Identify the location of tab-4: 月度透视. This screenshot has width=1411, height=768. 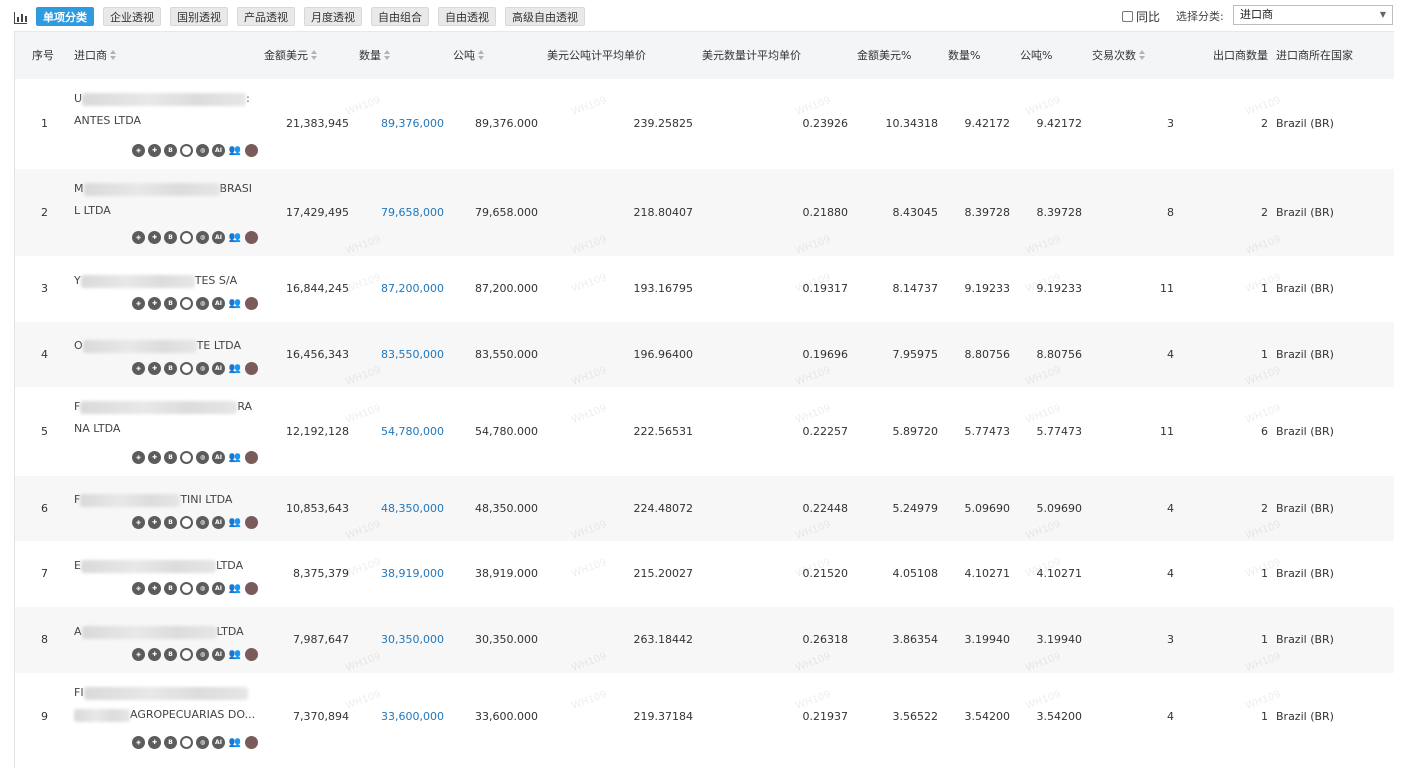
(333, 16).